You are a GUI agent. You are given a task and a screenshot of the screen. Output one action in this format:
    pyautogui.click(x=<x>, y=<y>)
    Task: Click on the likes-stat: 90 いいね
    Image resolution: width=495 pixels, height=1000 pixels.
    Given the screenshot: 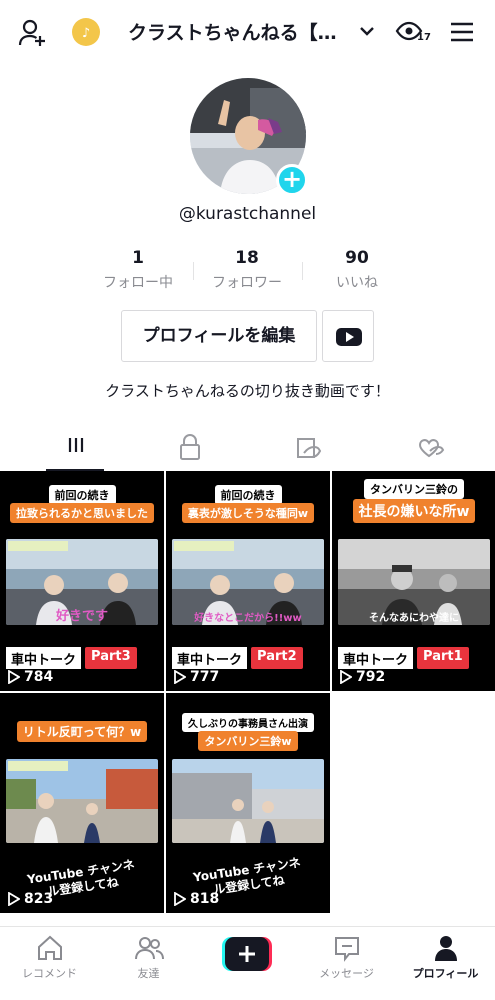 What is the action you would take?
    pyautogui.click(x=357, y=270)
    